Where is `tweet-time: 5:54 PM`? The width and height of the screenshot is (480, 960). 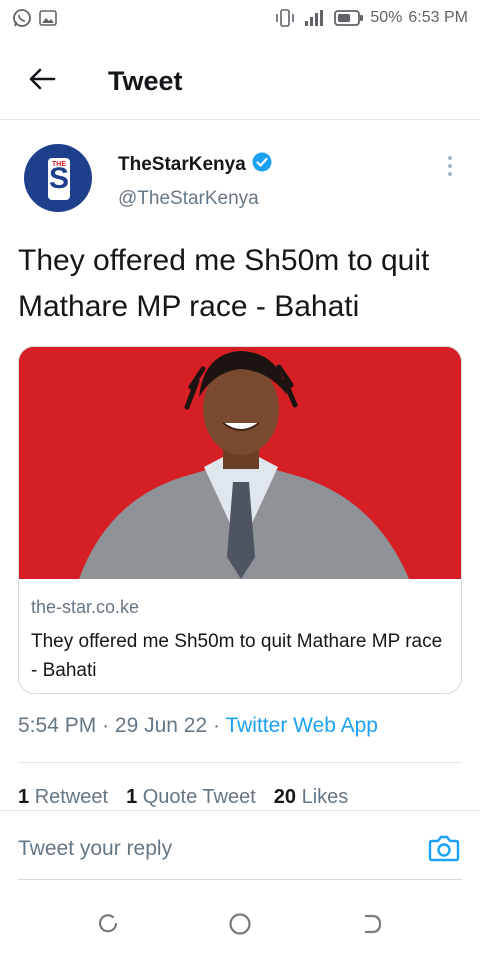
tweet-time: 5:54 PM is located at coordinates (57, 725).